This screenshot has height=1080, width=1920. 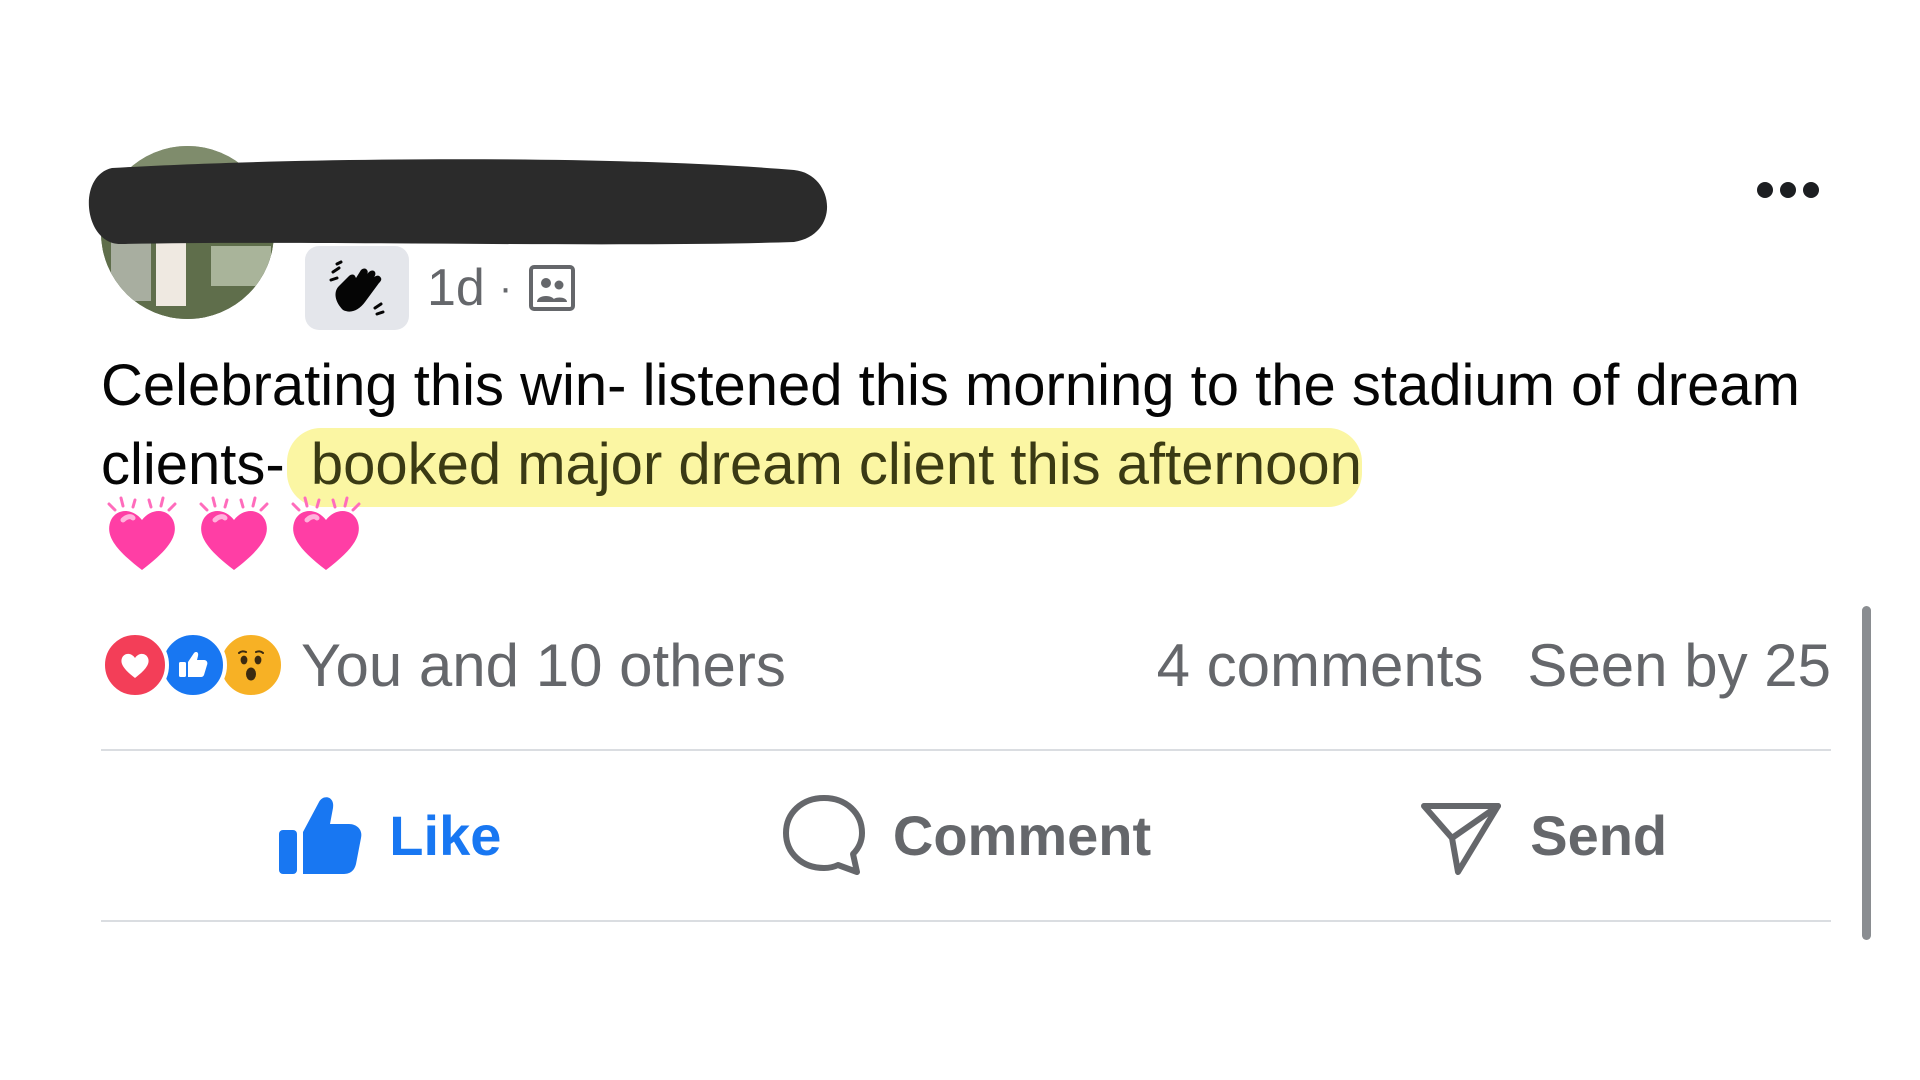 I want to click on seen-by-count: Seen by 25, so click(x=1679, y=665).